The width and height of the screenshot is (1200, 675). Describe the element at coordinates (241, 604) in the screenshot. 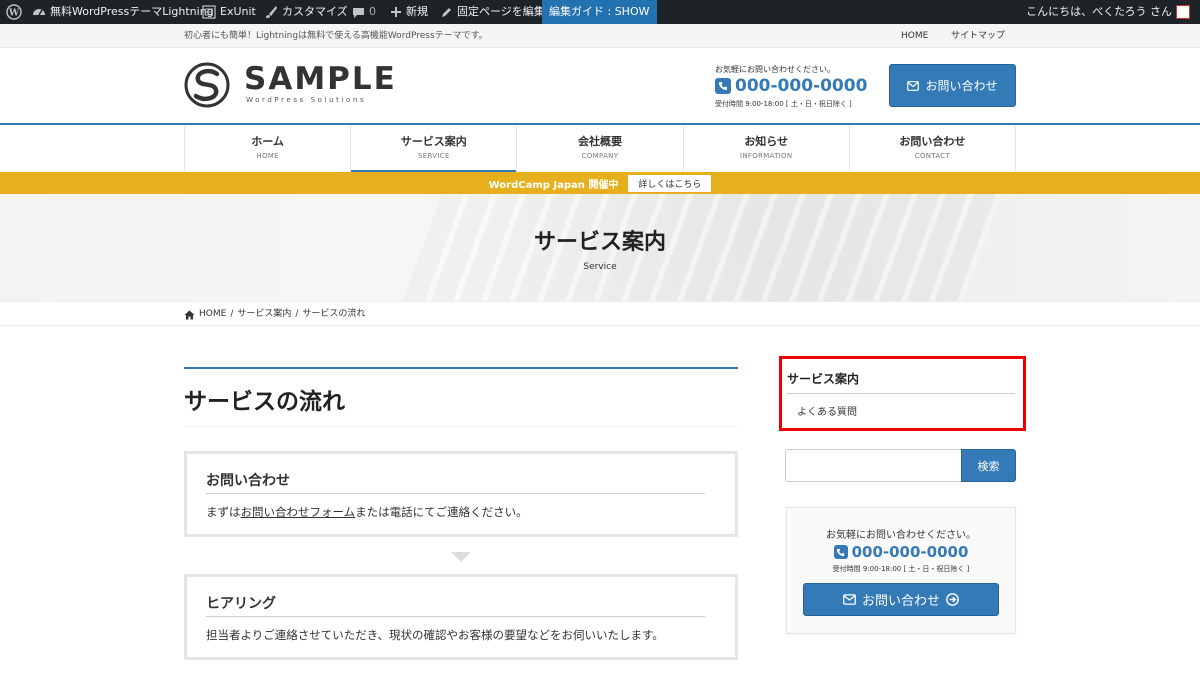

I see `flow-step-title: ヒアリング` at that location.